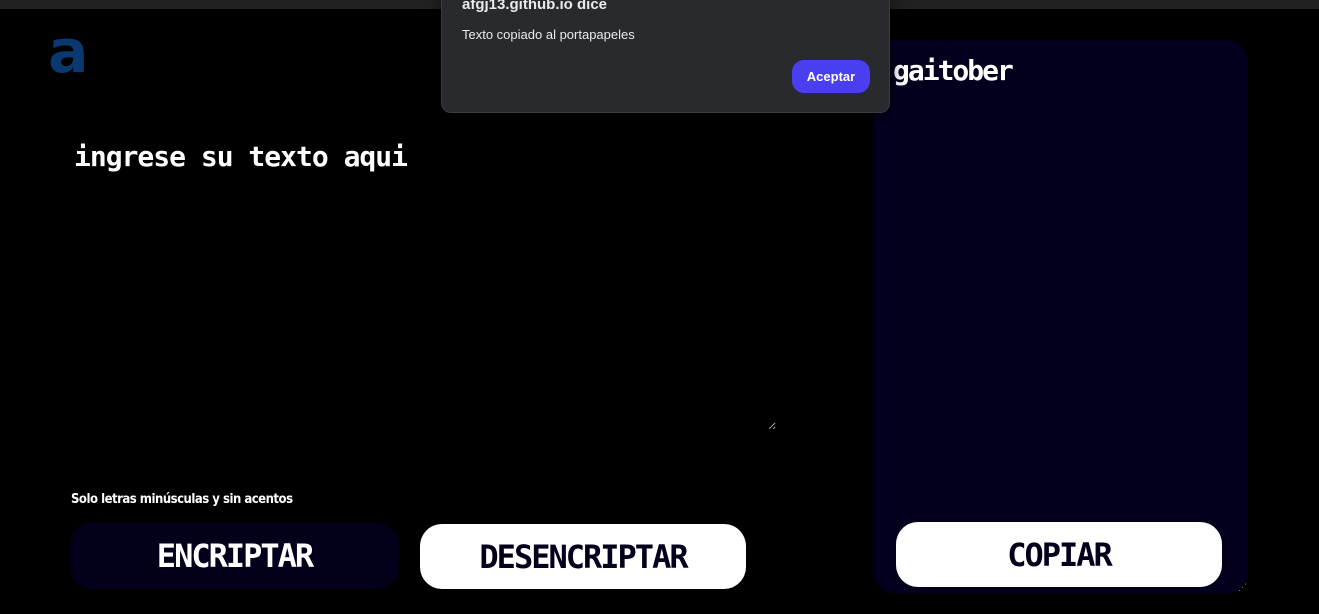 Image resolution: width=1319 pixels, height=614 pixels. What do you see at coordinates (68, 52) in the screenshot?
I see `logo: a` at bounding box center [68, 52].